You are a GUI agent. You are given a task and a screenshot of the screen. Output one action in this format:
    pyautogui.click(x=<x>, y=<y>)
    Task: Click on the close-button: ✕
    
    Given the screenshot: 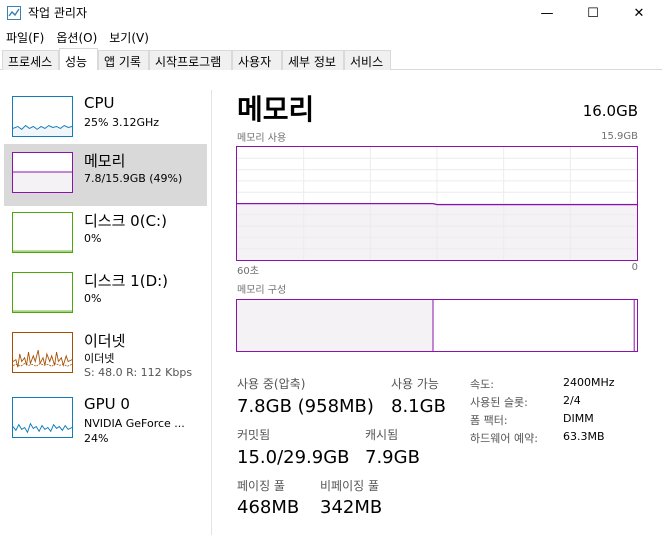 What is the action you would take?
    pyautogui.click(x=639, y=13)
    